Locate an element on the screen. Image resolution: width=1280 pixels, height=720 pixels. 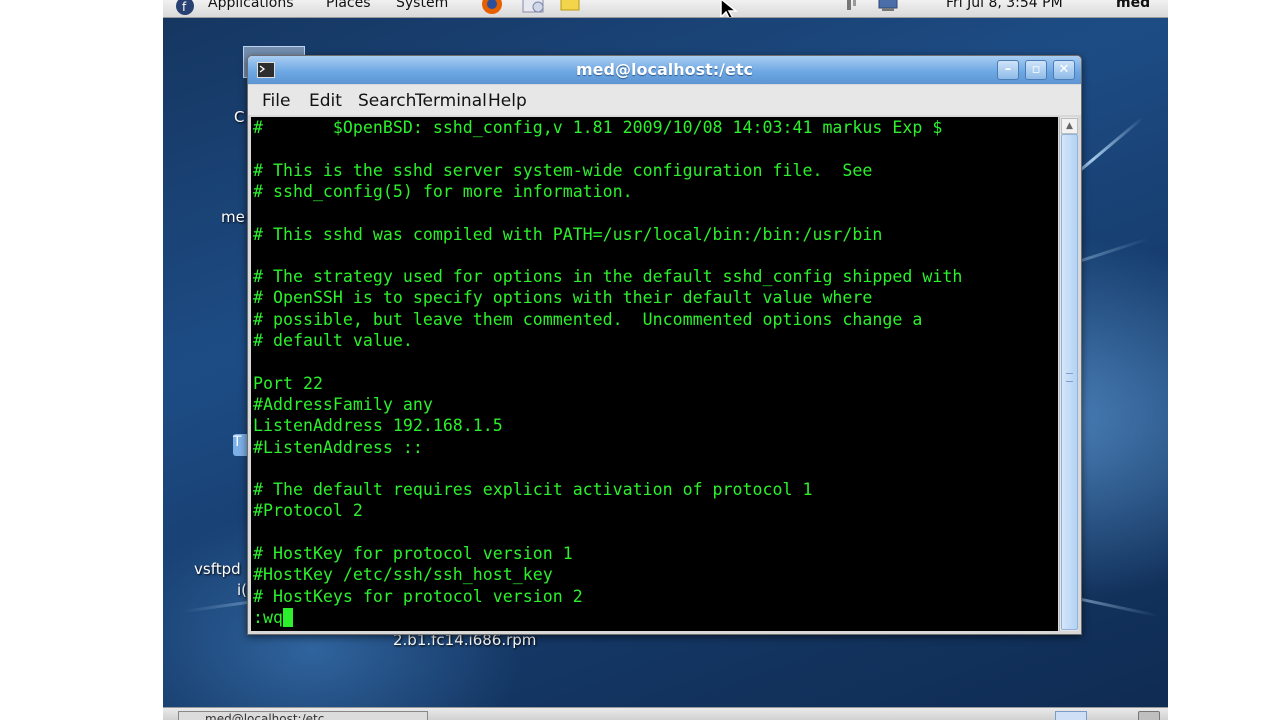
close-button: ✕ is located at coordinates (1064, 70).